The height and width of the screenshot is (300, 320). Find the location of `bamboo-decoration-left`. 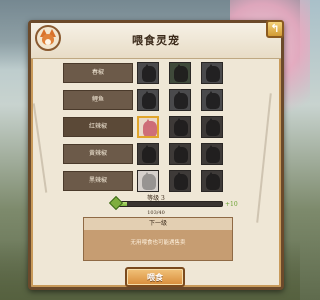

bamboo-decoration-left is located at coordinates (40, 148).